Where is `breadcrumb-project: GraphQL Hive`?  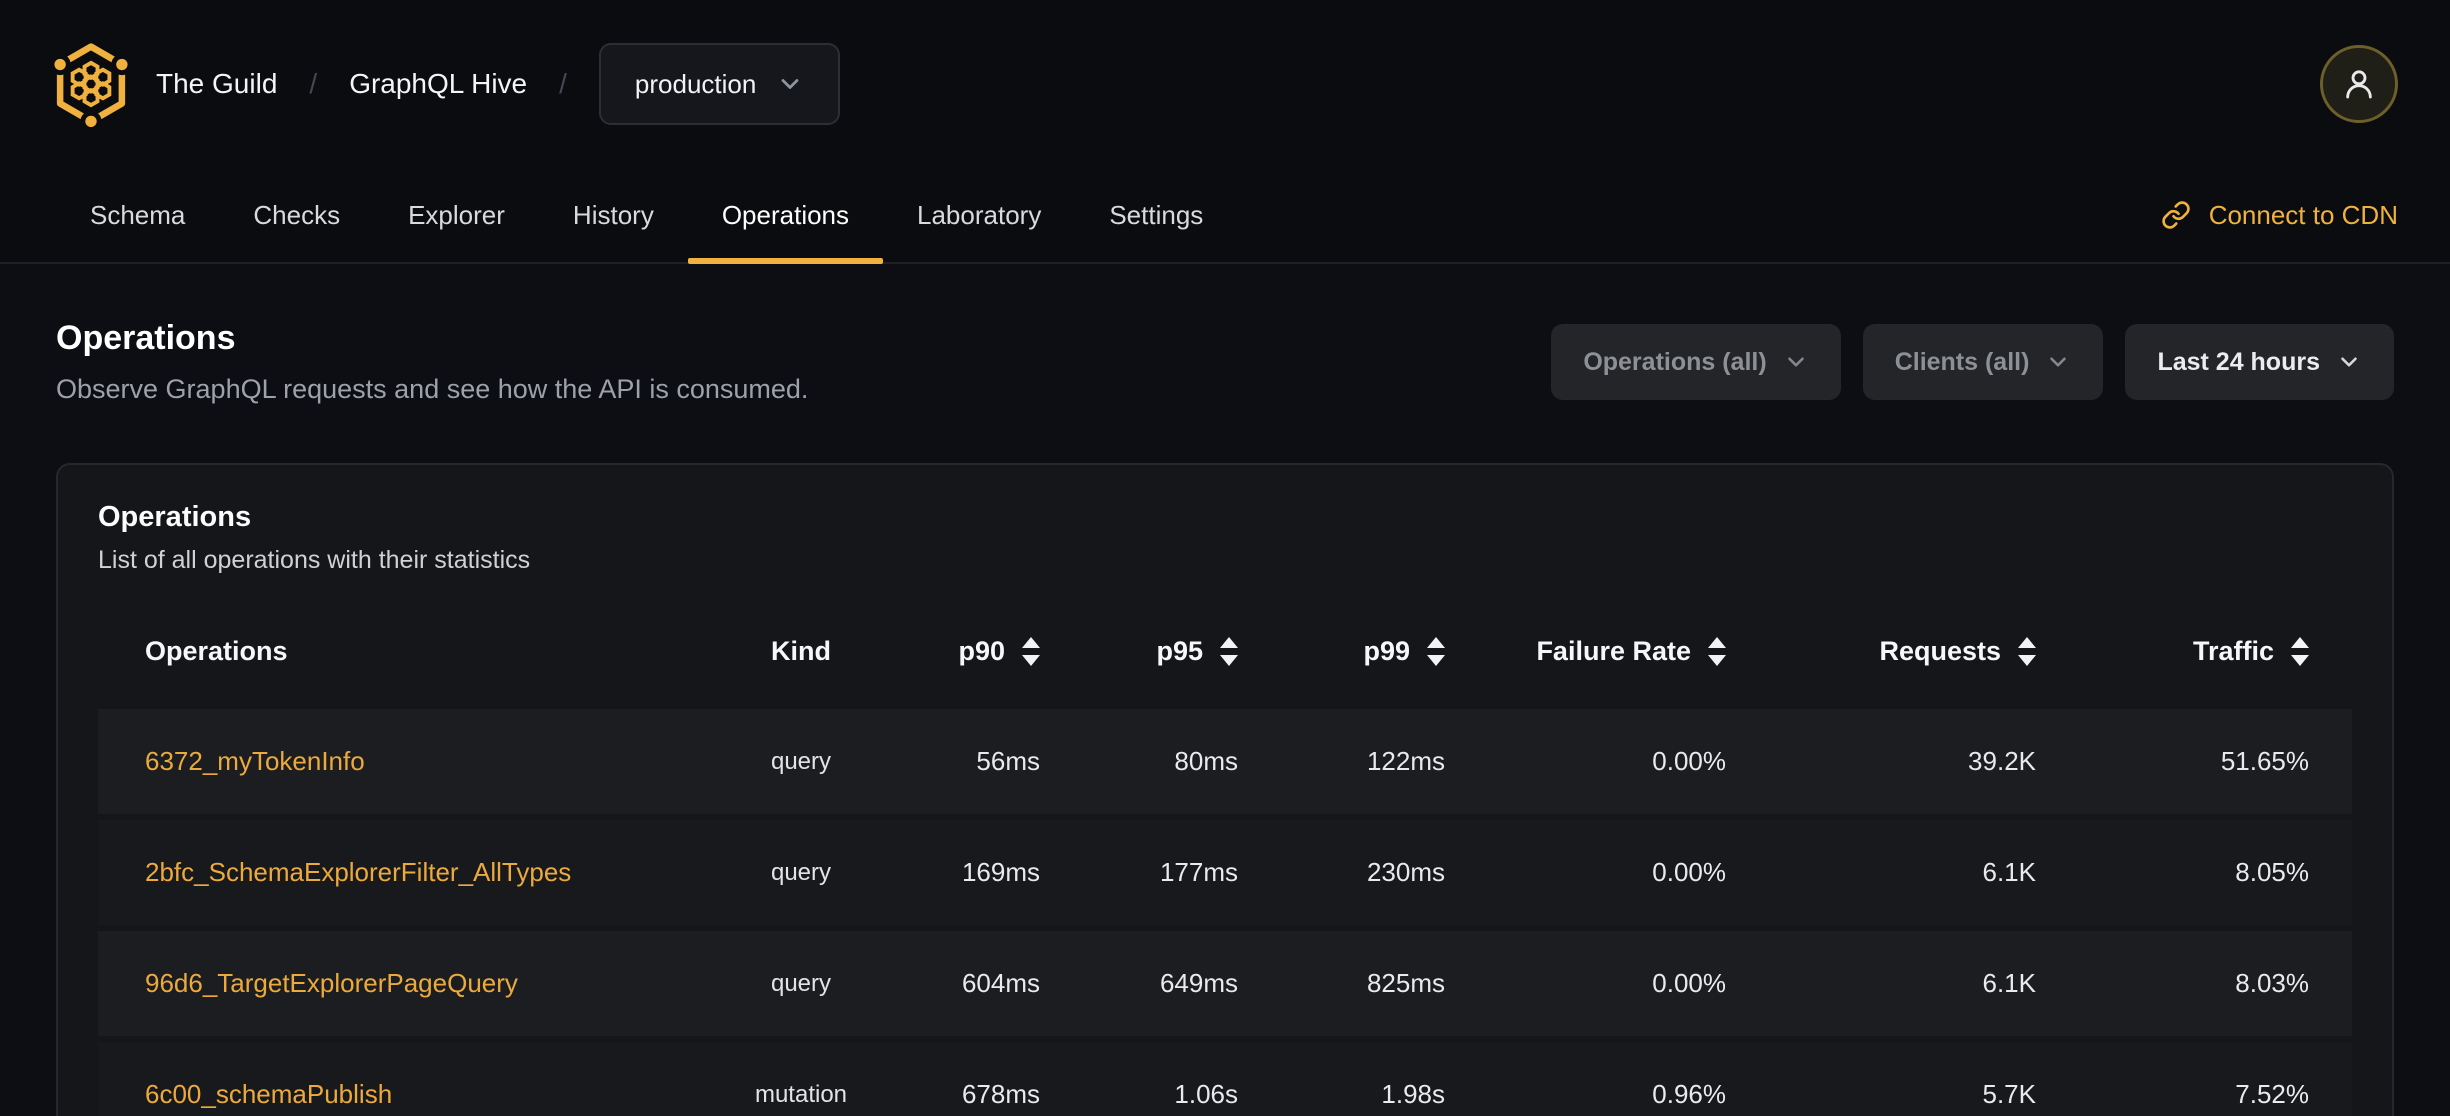
breadcrumb-project: GraphQL Hive is located at coordinates (438, 84).